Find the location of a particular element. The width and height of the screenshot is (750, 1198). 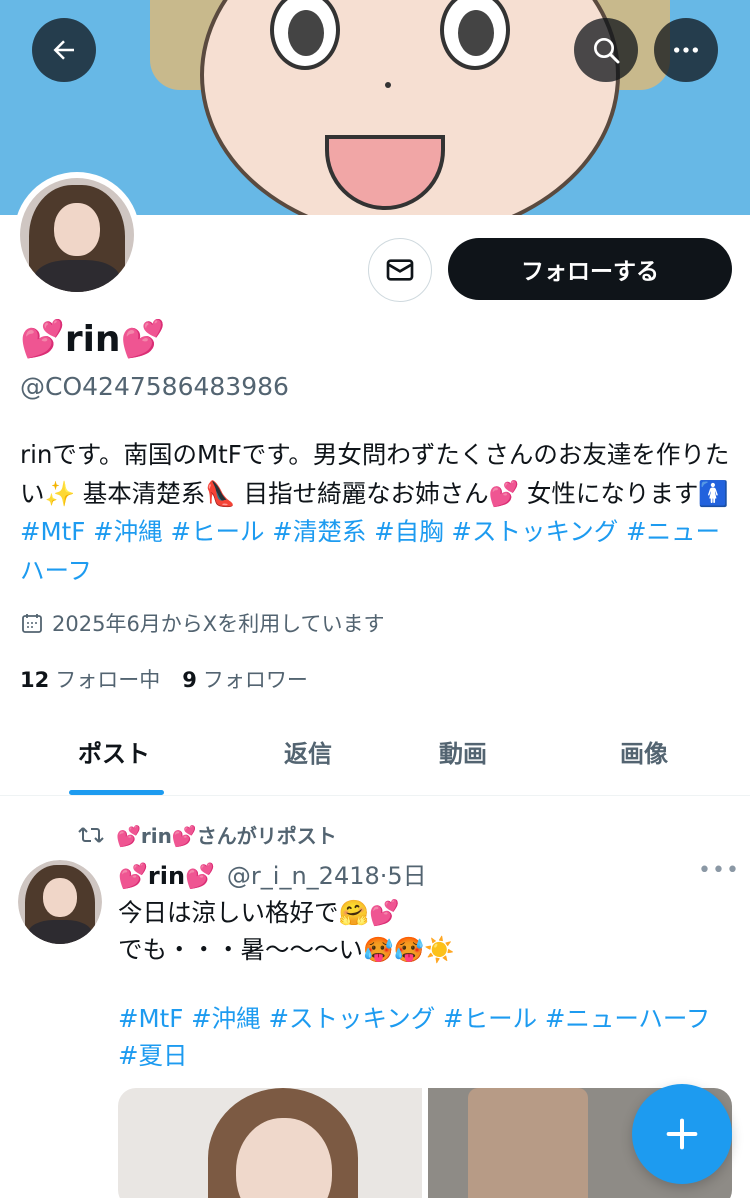

profile-name: 💕rin💕 is located at coordinates (93, 339).